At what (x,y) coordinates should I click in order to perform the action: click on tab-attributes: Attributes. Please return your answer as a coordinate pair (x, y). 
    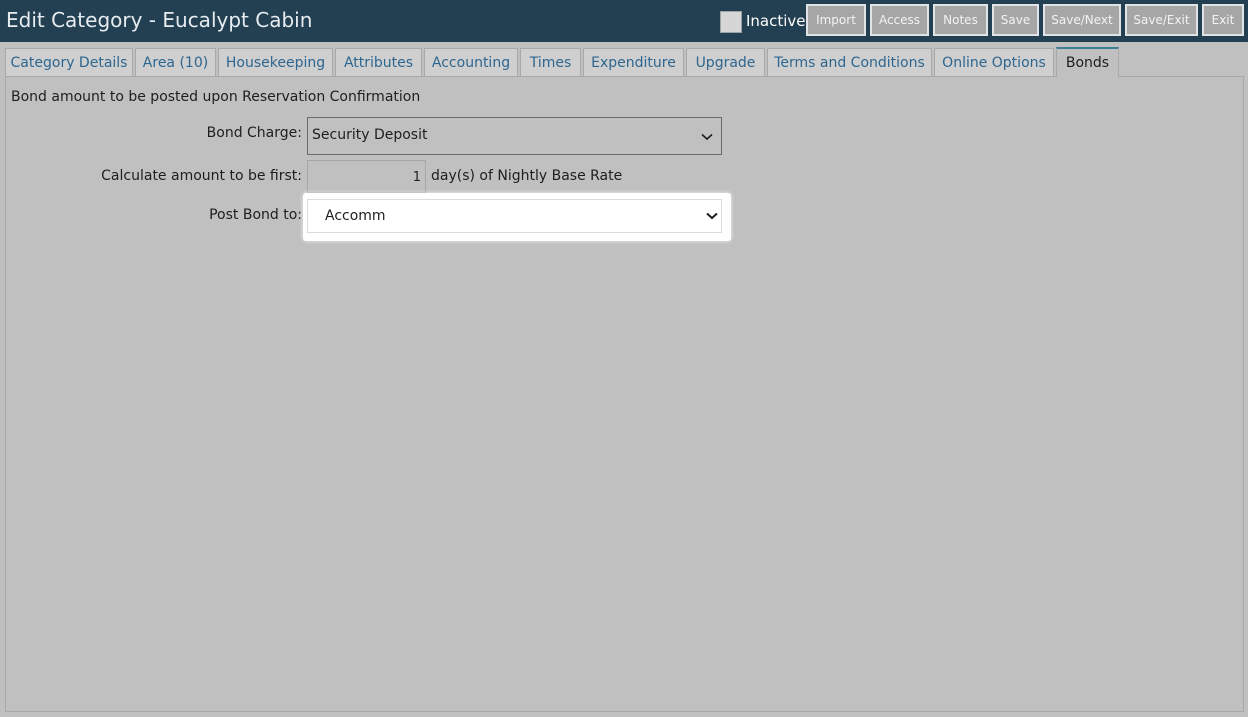
    Looking at the image, I should click on (378, 62).